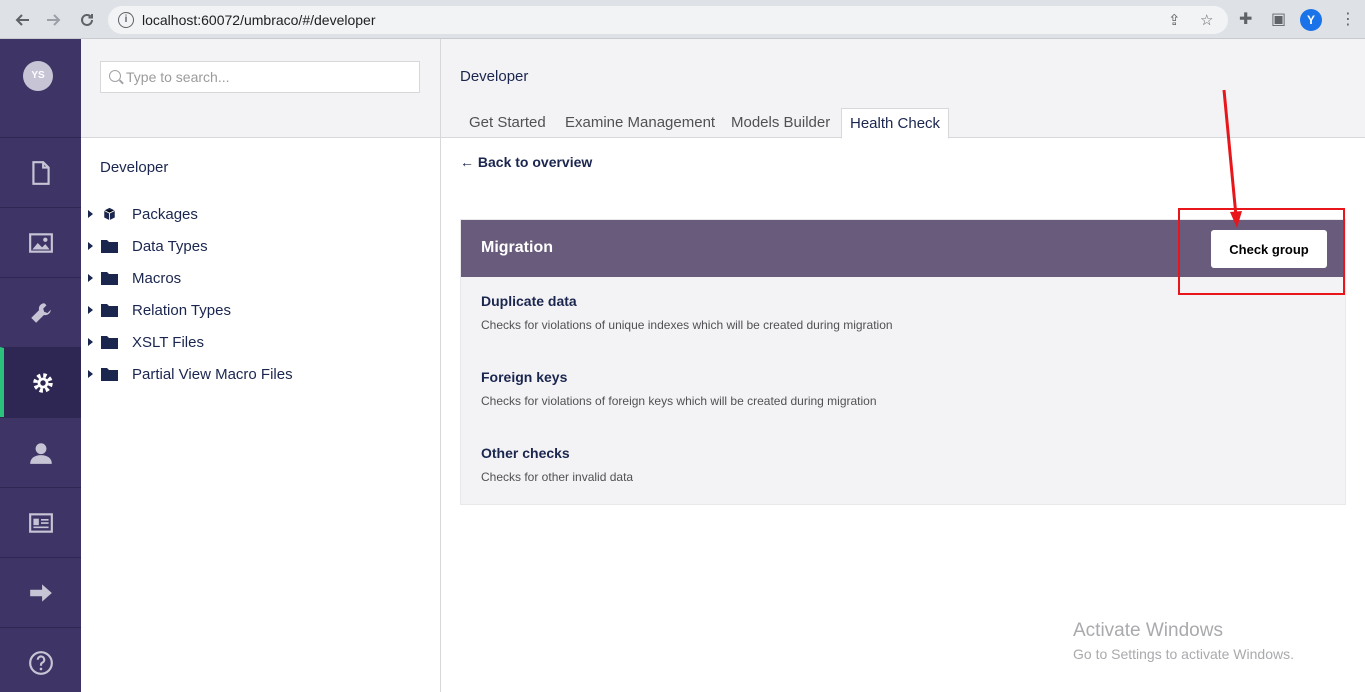 The width and height of the screenshot is (1365, 692). Describe the element at coordinates (271, 77) in the screenshot. I see `search-input` at that location.